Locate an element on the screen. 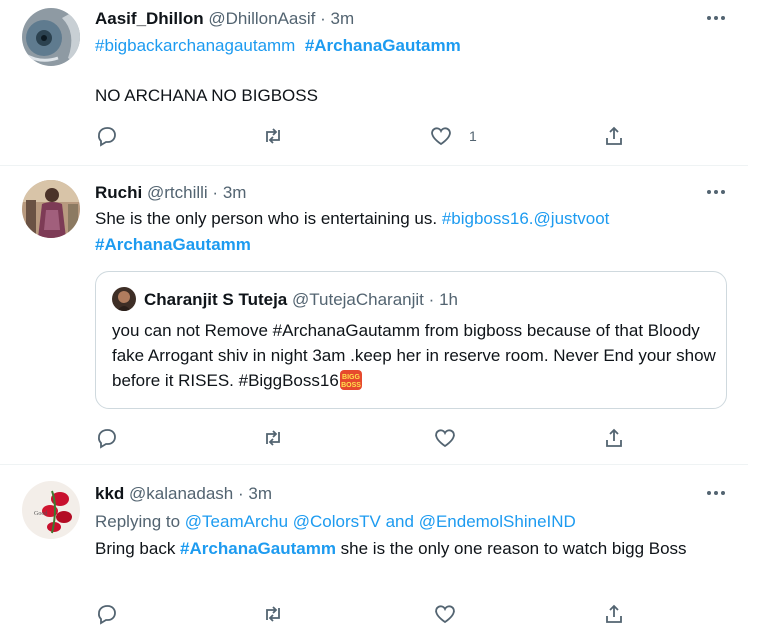  display-name: Ruchi is located at coordinates (118, 192).